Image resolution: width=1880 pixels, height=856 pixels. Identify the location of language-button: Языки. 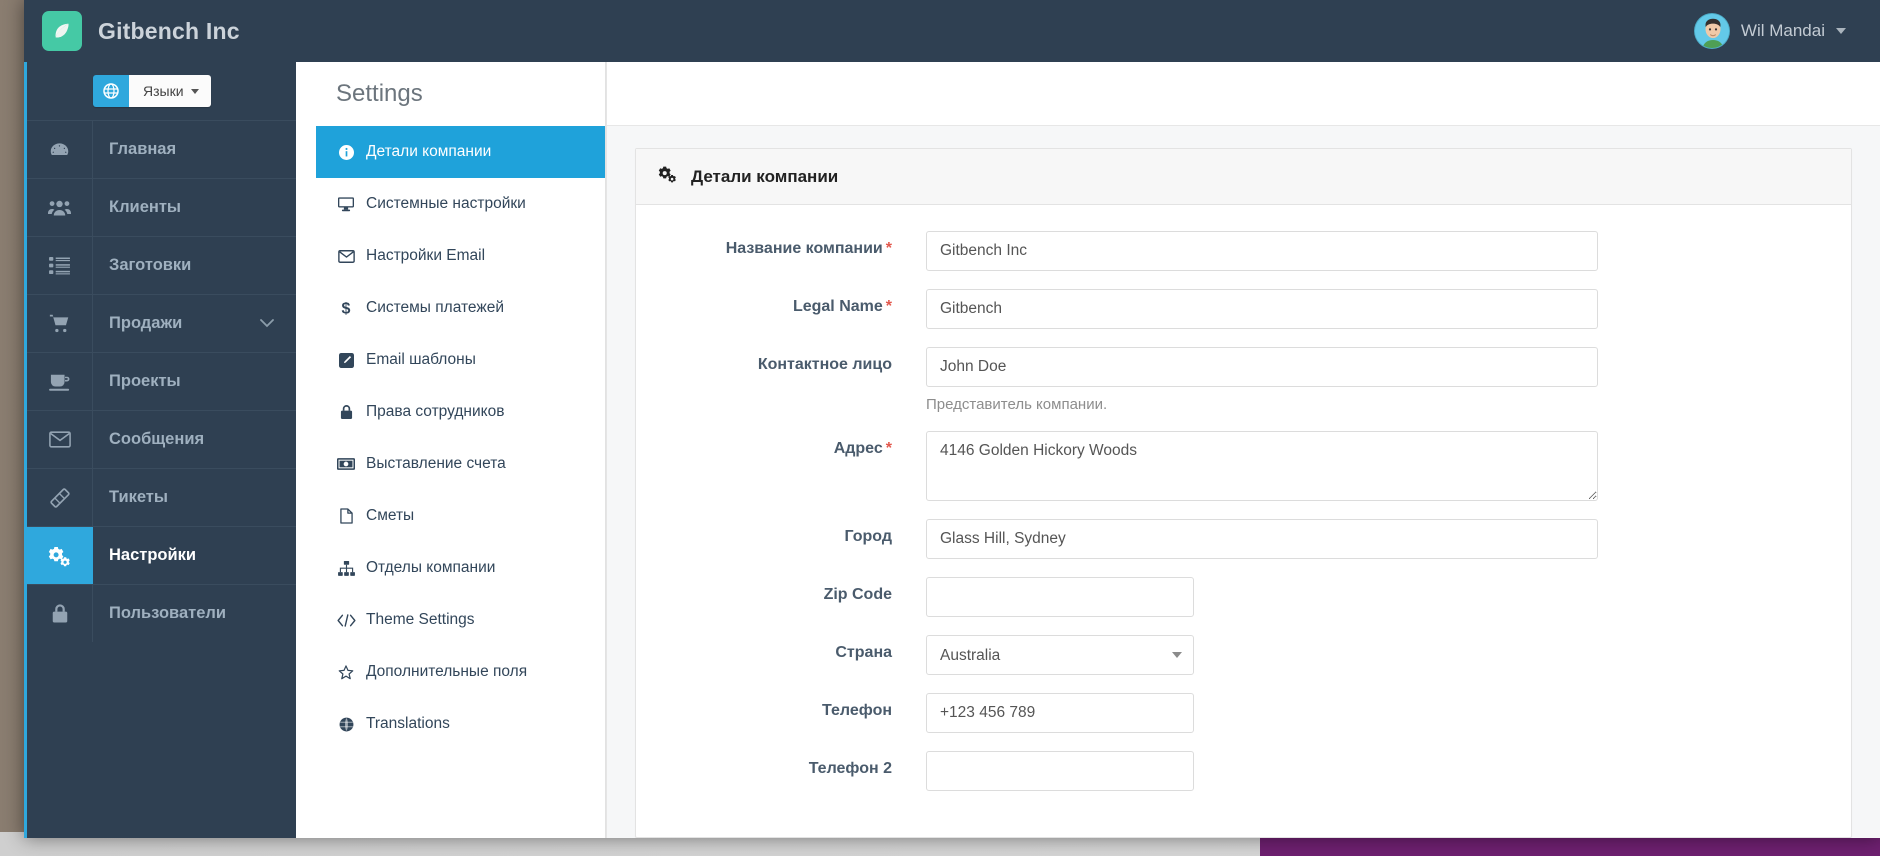
(152, 91).